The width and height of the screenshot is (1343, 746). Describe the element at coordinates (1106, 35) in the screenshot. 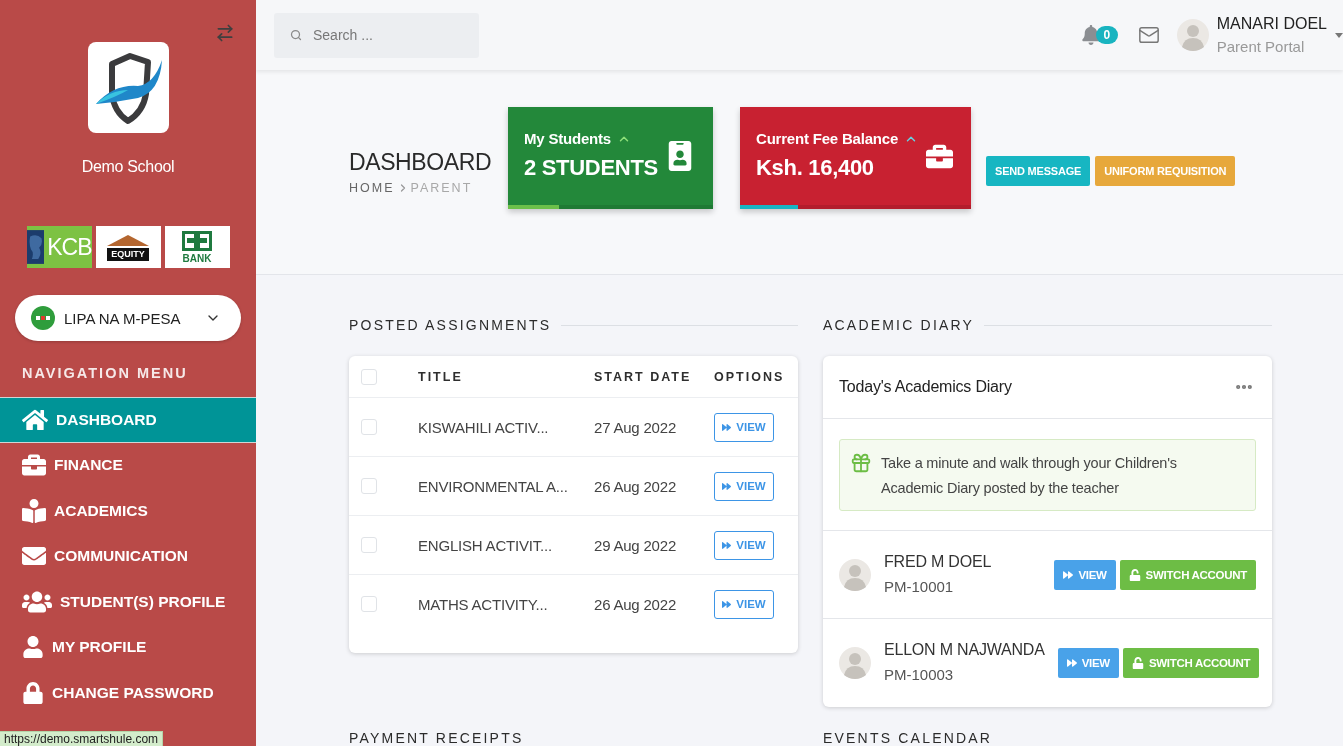

I see `notification-count: 0` at that location.